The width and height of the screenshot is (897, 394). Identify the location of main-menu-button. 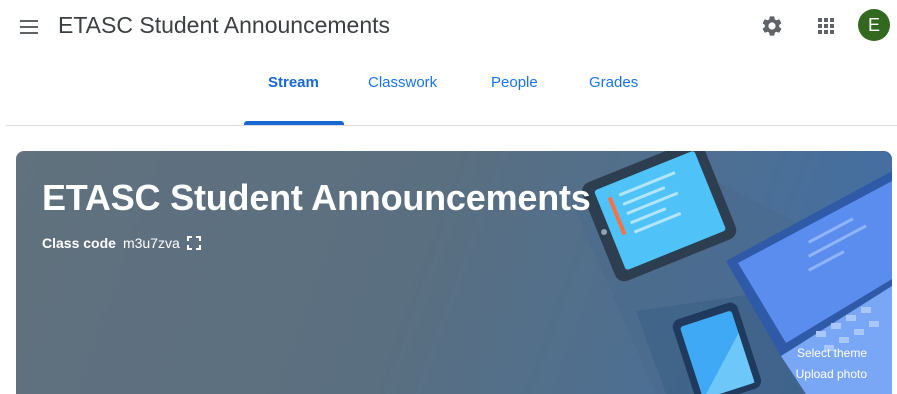
(29, 27).